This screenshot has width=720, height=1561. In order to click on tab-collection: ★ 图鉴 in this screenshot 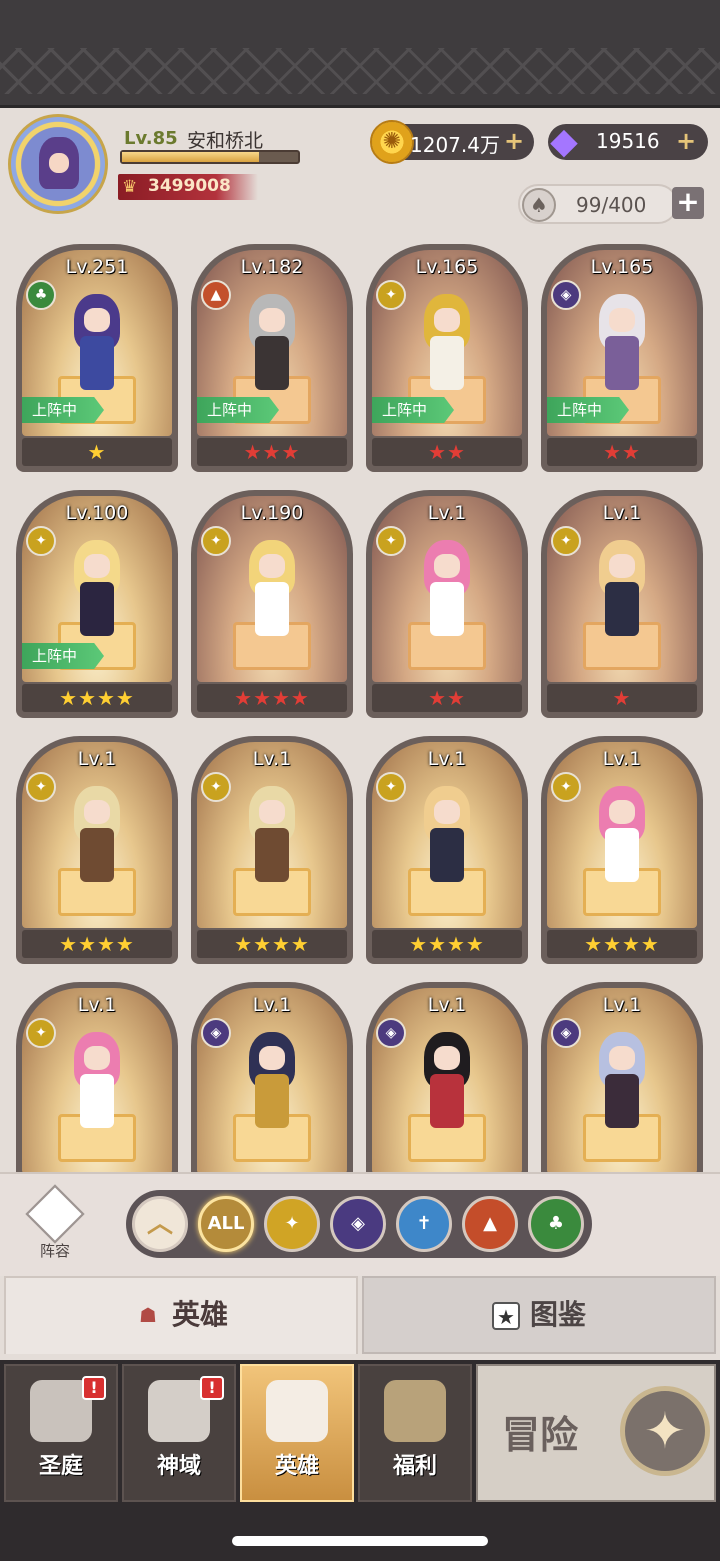, I will do `click(539, 1315)`.